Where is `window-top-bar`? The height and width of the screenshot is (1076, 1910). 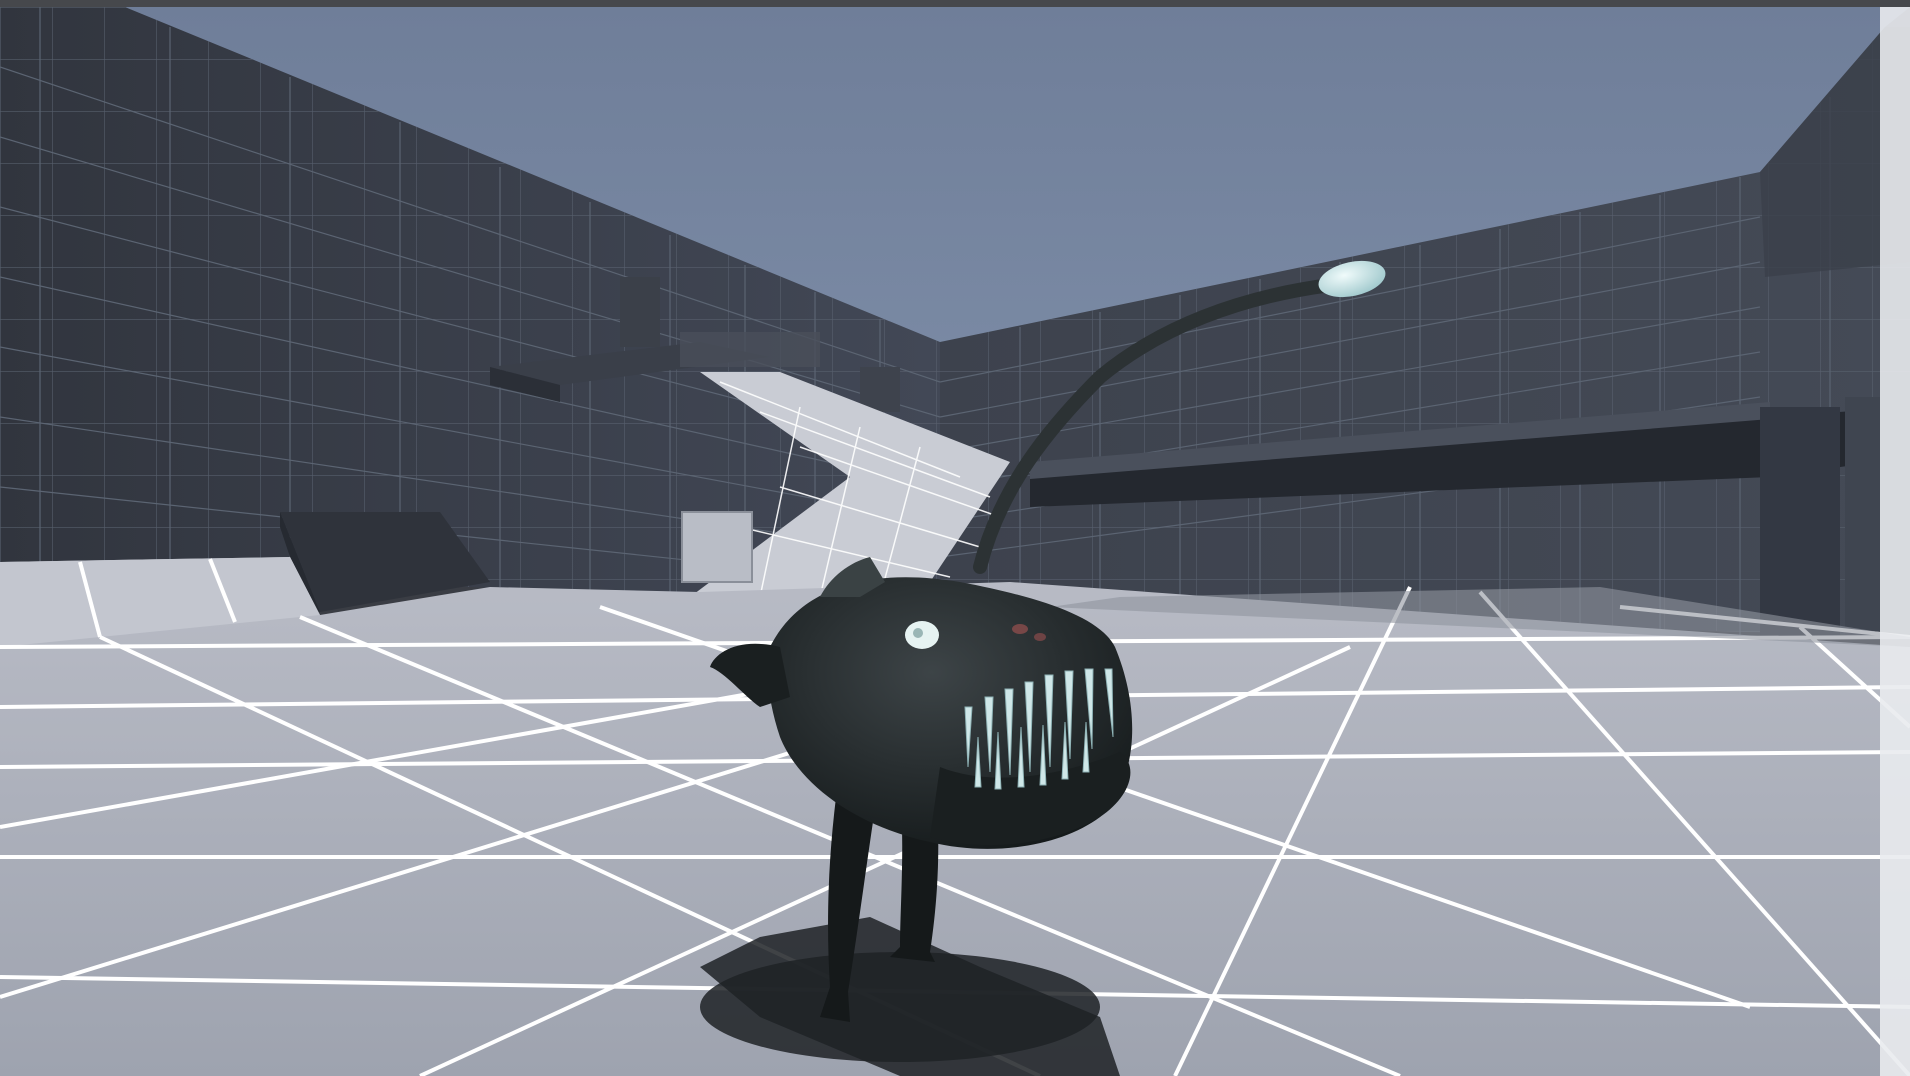 window-top-bar is located at coordinates (955, 3).